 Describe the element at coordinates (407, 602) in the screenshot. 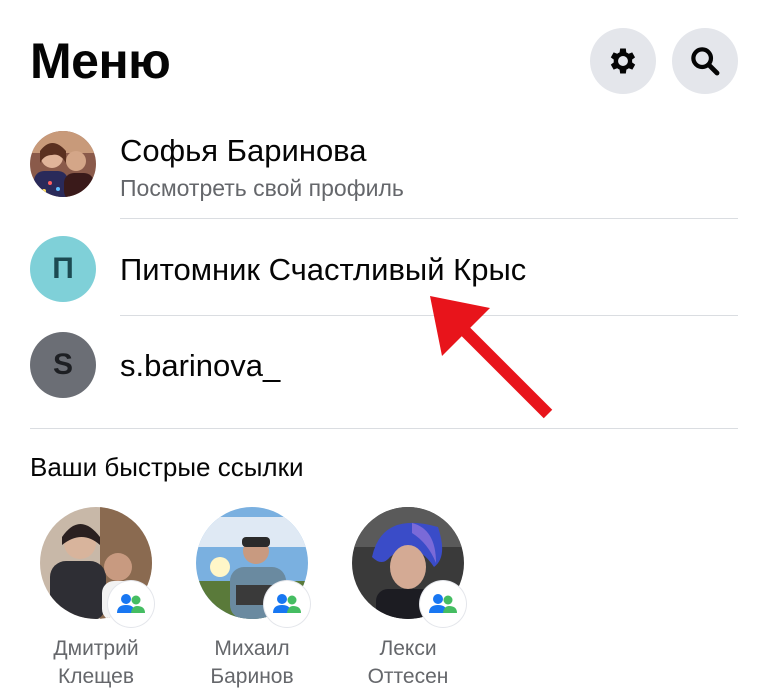

I see `shortcut-item: Лекси Оттесен` at that location.